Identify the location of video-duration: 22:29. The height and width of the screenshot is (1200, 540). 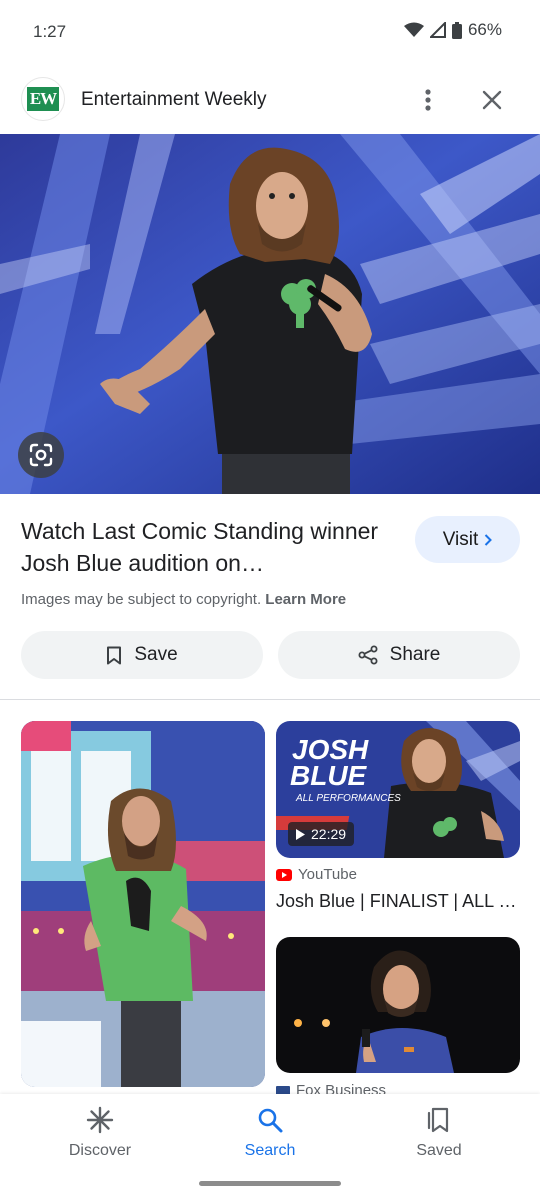
(329, 834).